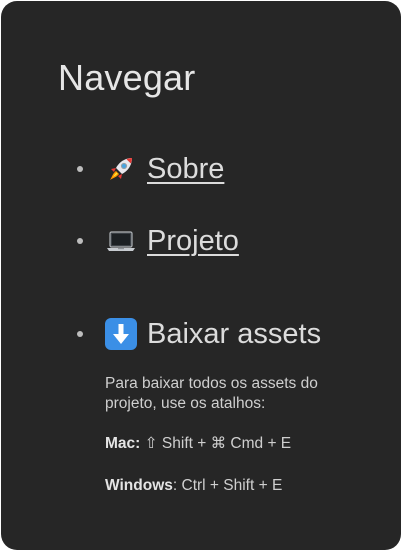  I want to click on mac-shortcut: Mac: ⇧ Shift + ⌘ Cmd + E, so click(235, 444).